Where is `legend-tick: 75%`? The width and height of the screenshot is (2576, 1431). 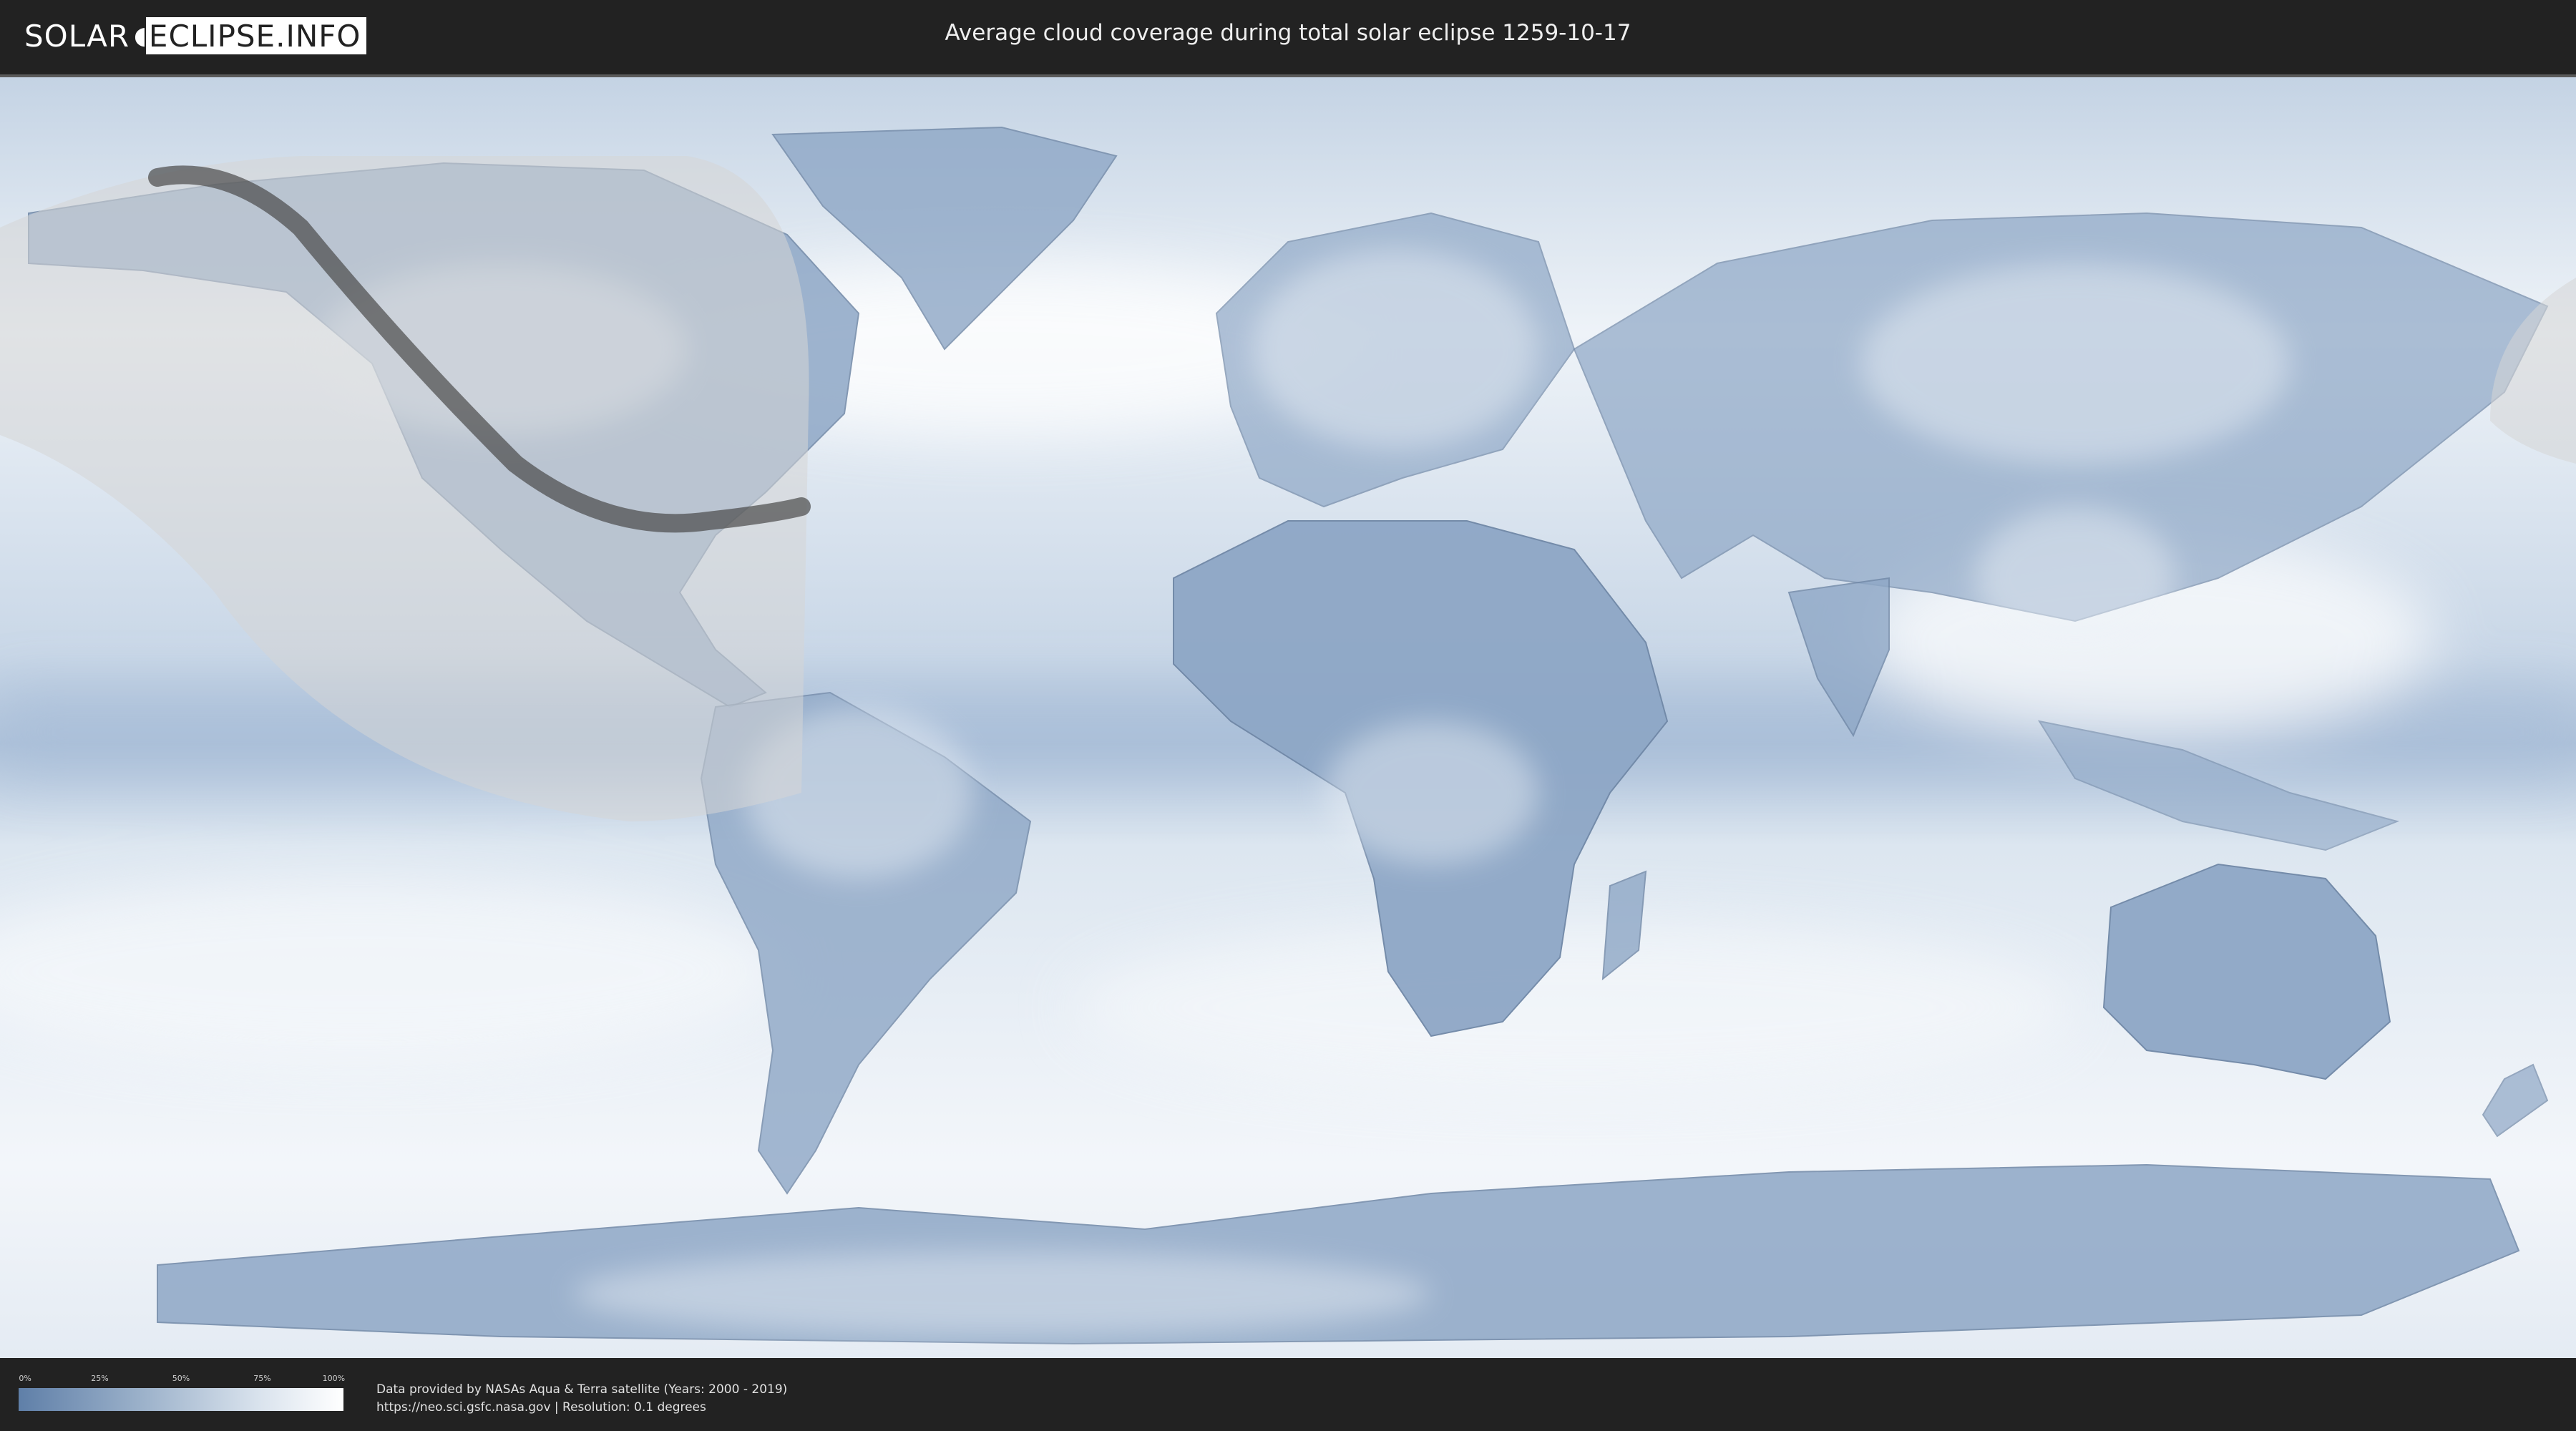 legend-tick: 75% is located at coordinates (262, 1378).